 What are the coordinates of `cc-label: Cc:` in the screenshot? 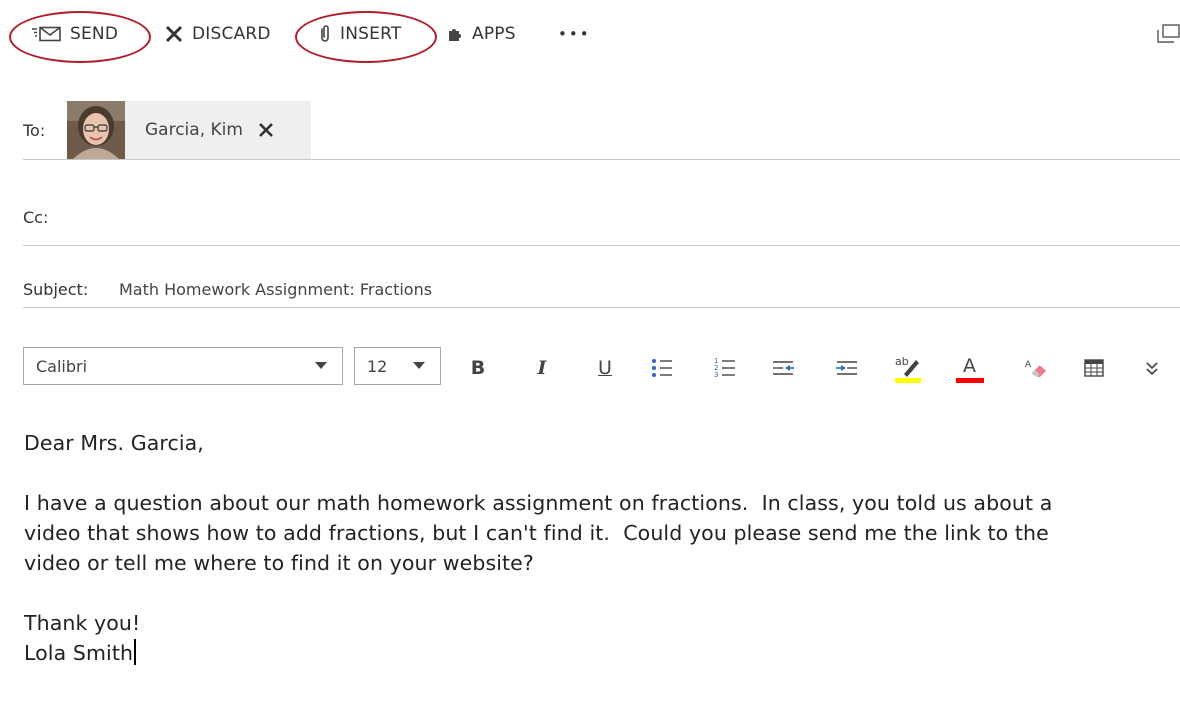 It's located at (36, 217).